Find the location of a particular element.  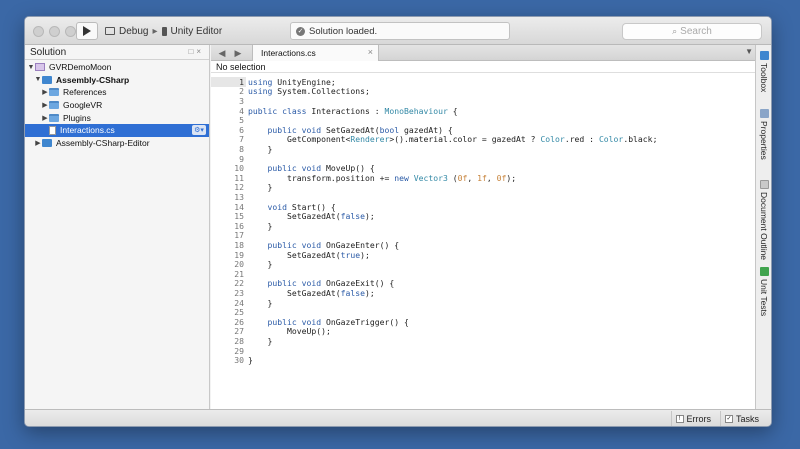

code-line: 29 is located at coordinates (484, 351).